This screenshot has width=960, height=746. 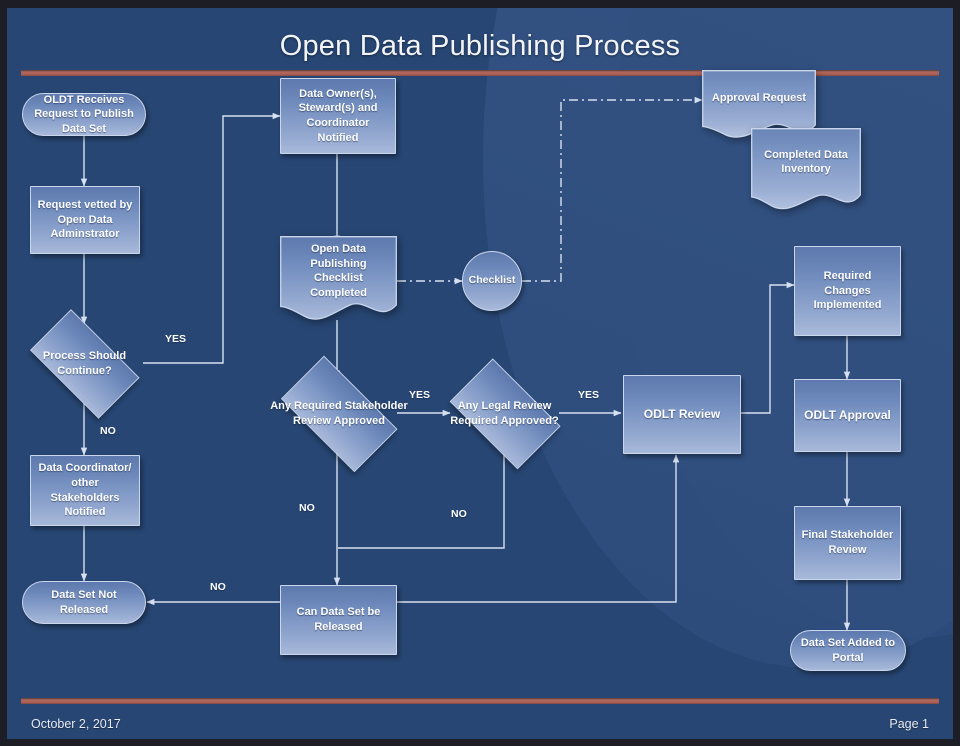 I want to click on node-label: Process Should Continue?, so click(x=84, y=363).